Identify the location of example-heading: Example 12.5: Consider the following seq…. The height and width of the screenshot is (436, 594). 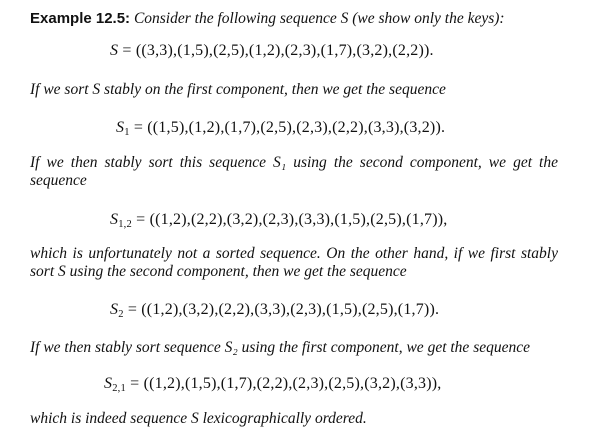
(267, 19).